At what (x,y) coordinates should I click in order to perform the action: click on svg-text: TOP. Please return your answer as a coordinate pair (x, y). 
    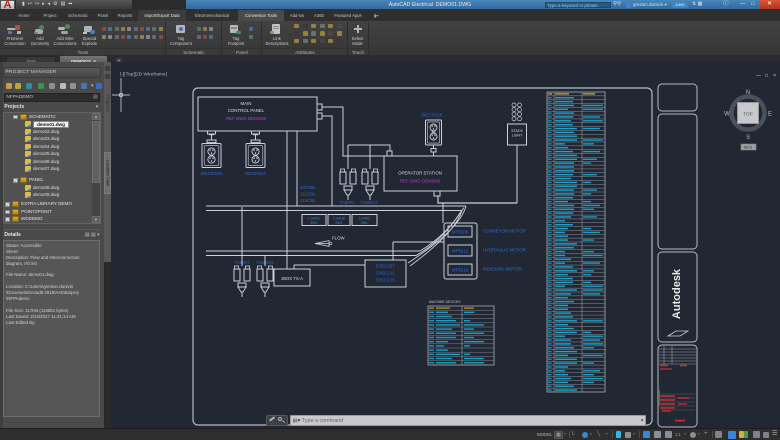
    Looking at the image, I should click on (747, 114).